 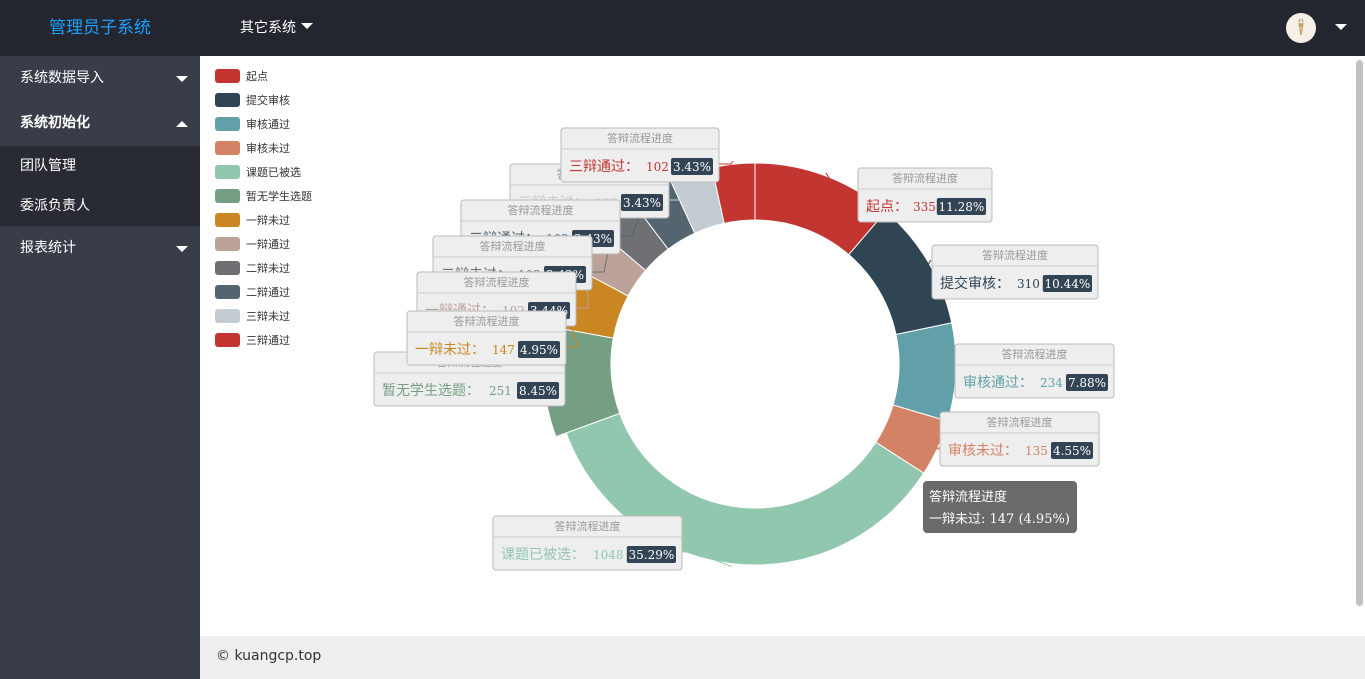 What do you see at coordinates (1072, 451) in the screenshot?
I see `percent-text: 4.55%` at bounding box center [1072, 451].